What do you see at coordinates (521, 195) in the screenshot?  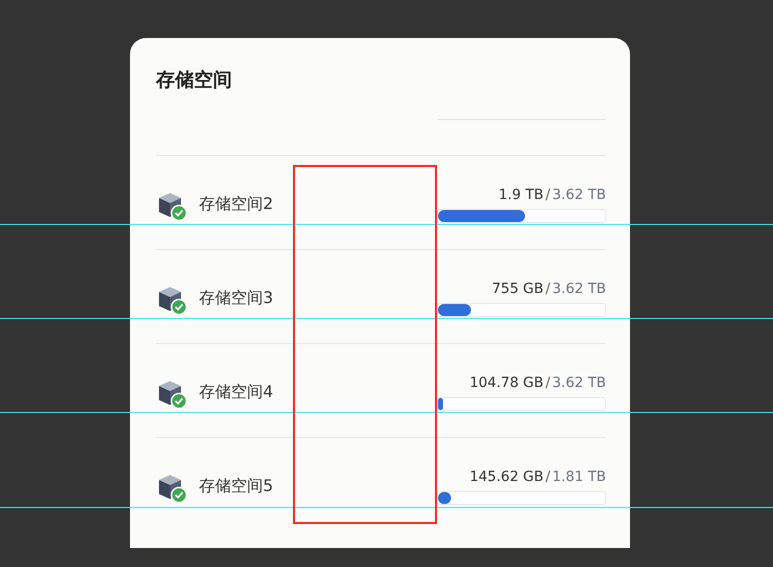 I see `used-size: 1.9 TB` at bounding box center [521, 195].